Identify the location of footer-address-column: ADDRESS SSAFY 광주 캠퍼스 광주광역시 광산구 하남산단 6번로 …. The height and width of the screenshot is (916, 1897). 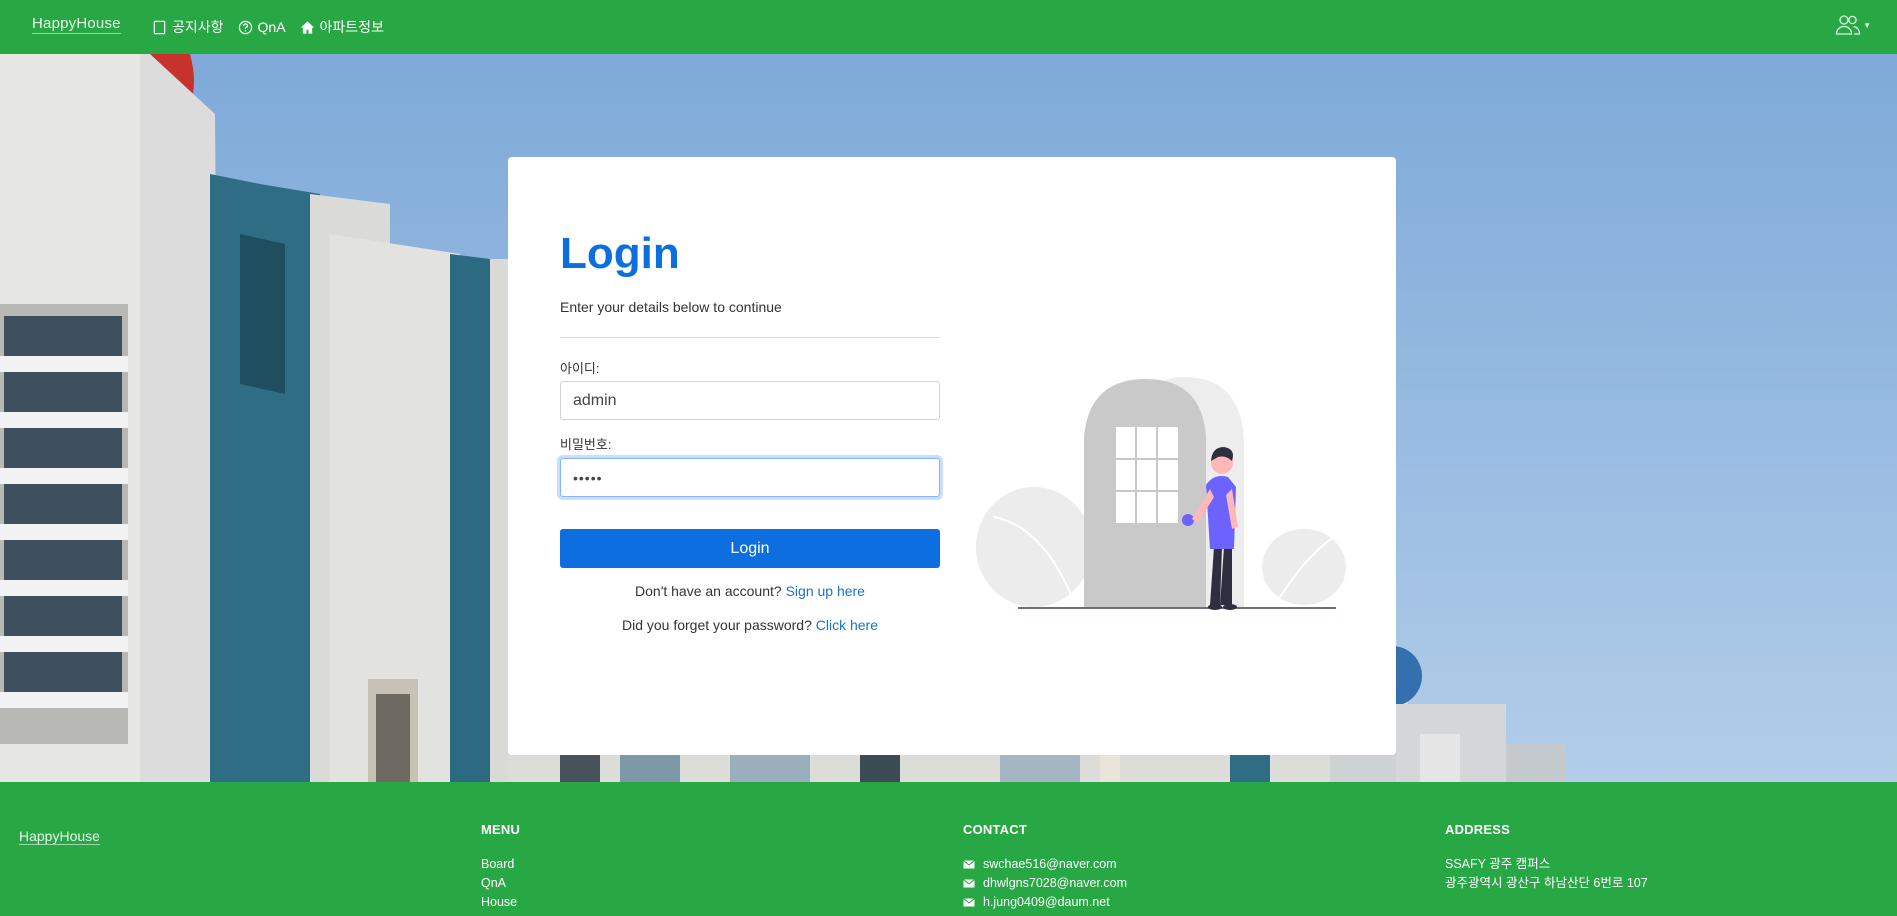
(1546, 857).